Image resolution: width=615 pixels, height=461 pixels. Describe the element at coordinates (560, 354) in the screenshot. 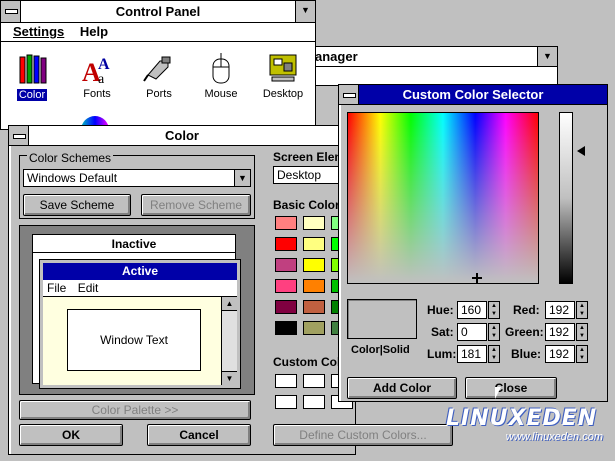

I see `blue-input: 192` at that location.